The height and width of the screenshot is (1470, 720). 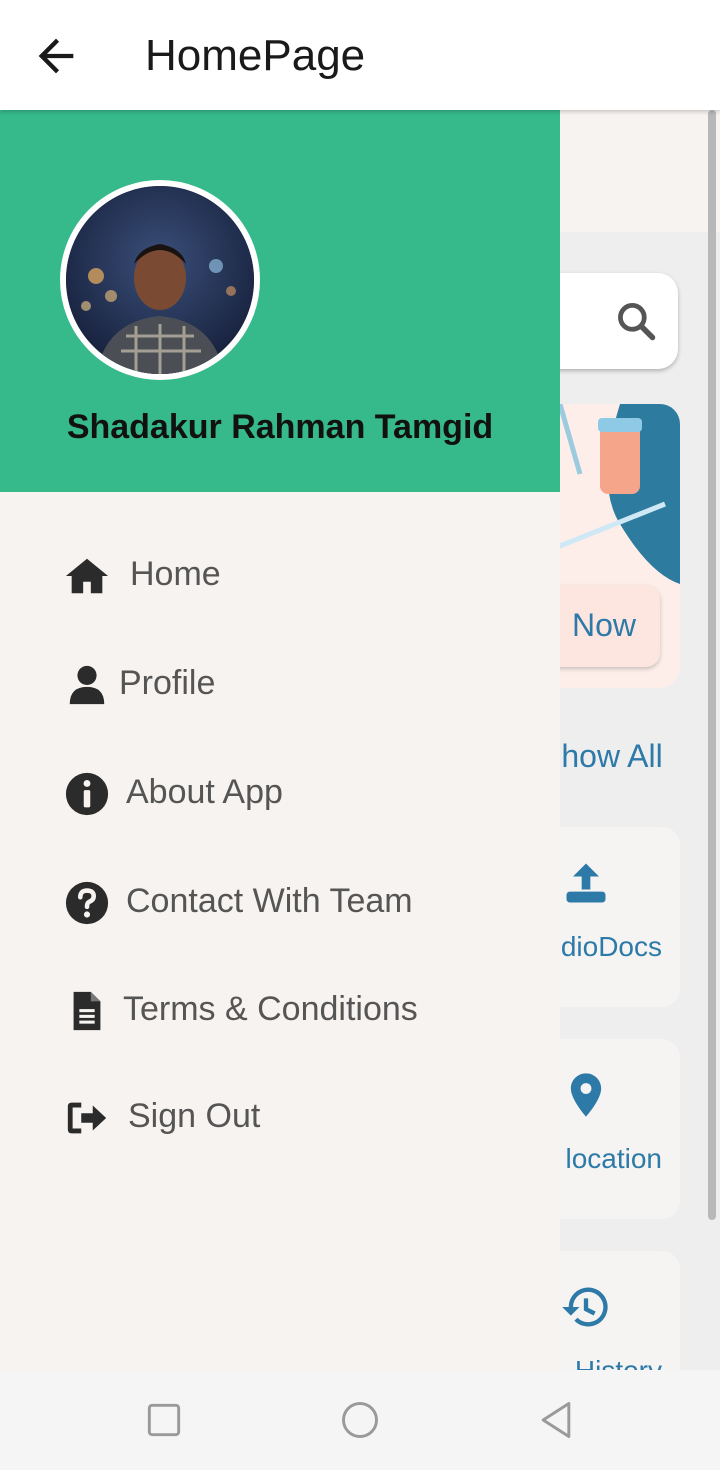 I want to click on search-icon, so click(x=636, y=321).